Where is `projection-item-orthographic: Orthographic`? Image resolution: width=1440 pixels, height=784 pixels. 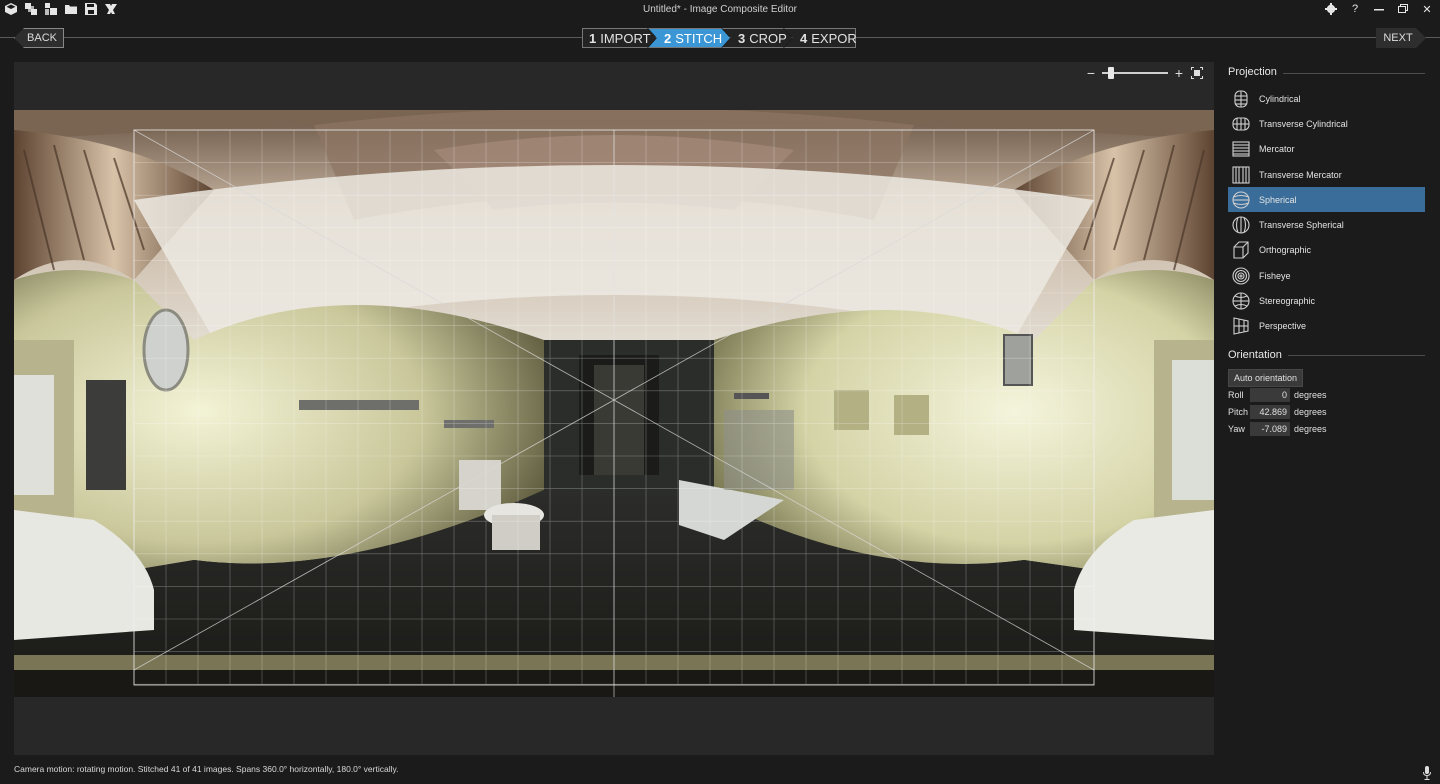 projection-item-orthographic: Orthographic is located at coordinates (1326, 250).